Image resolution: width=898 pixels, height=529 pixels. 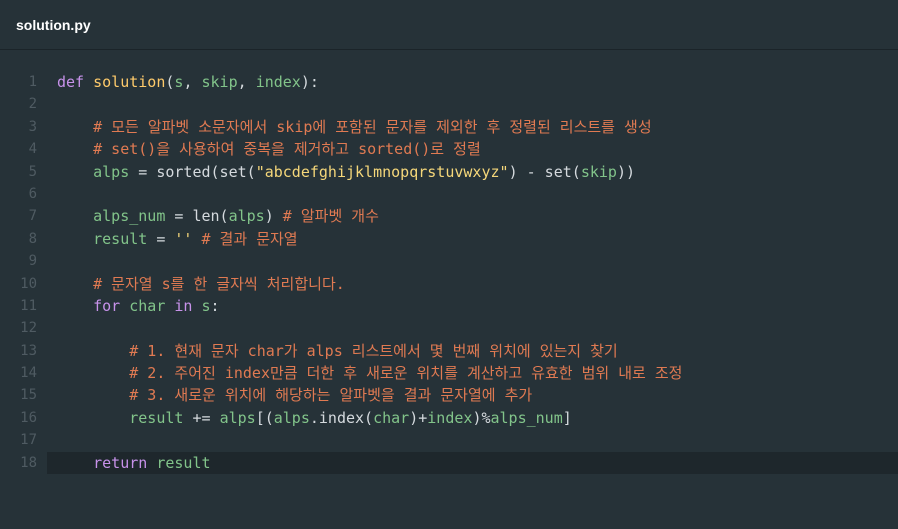 What do you see at coordinates (197, 216) in the screenshot?
I see `code-token: = len(` at bounding box center [197, 216].